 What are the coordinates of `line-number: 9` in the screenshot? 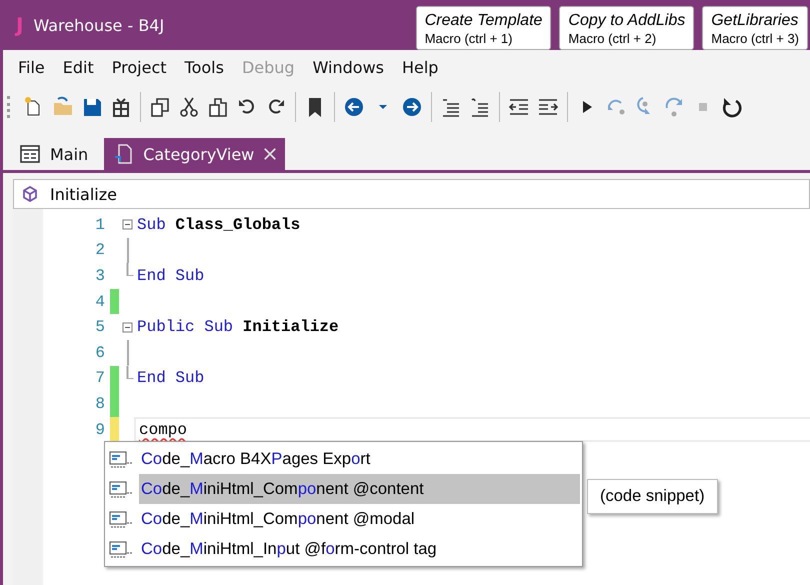 It's located at (100, 429).